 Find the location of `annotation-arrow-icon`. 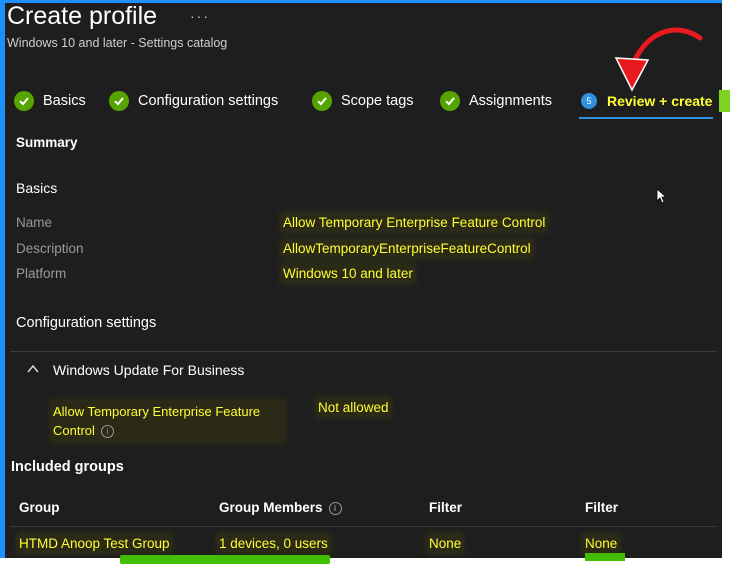

annotation-arrow-icon is located at coordinates (658, 59).